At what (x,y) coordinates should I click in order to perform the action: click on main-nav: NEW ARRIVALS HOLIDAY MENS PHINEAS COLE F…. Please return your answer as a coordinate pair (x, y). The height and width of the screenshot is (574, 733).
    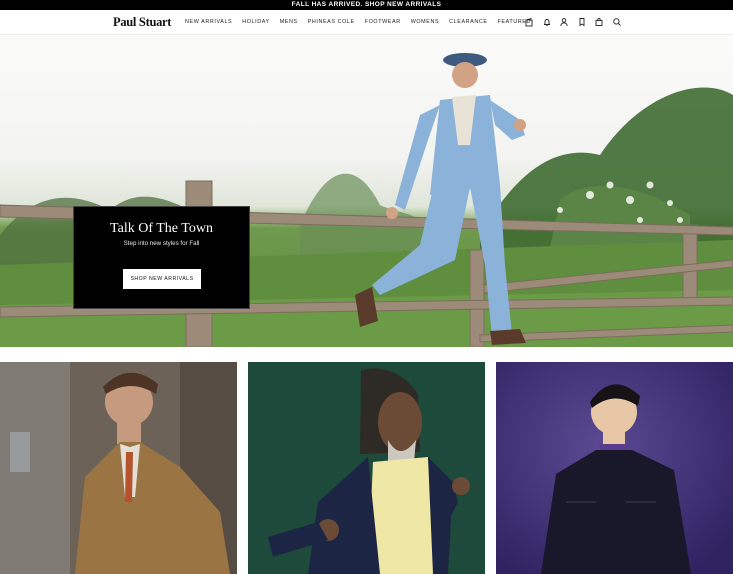
    Looking at the image, I should click on (363, 22).